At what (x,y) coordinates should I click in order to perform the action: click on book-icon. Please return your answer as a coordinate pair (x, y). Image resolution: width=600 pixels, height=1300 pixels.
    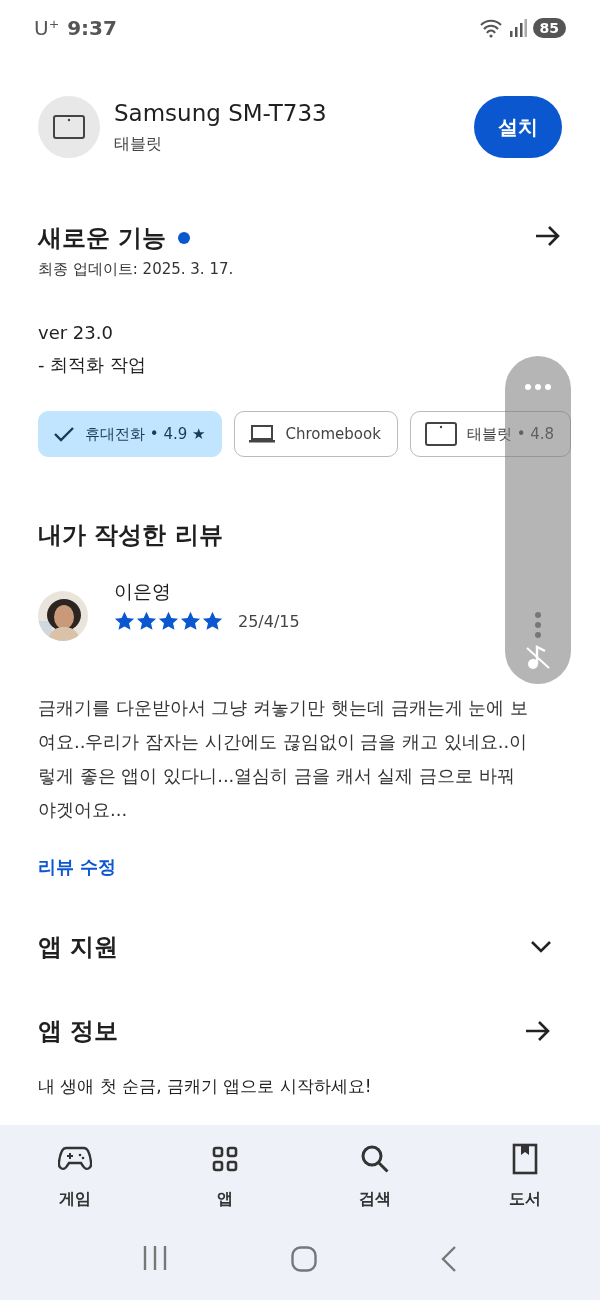
    Looking at the image, I should click on (525, 1159).